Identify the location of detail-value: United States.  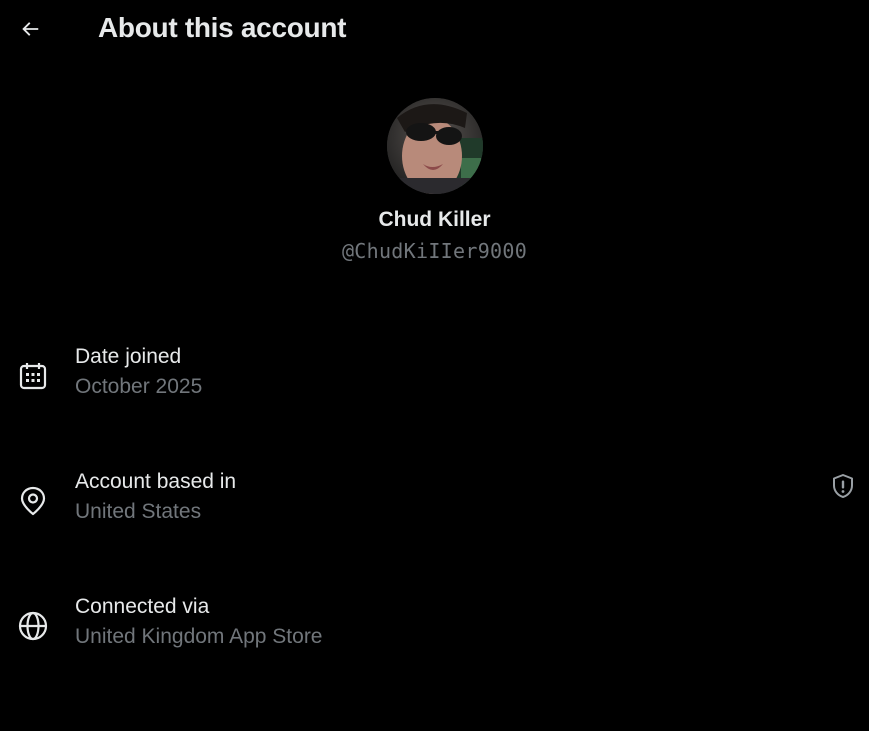
(138, 511).